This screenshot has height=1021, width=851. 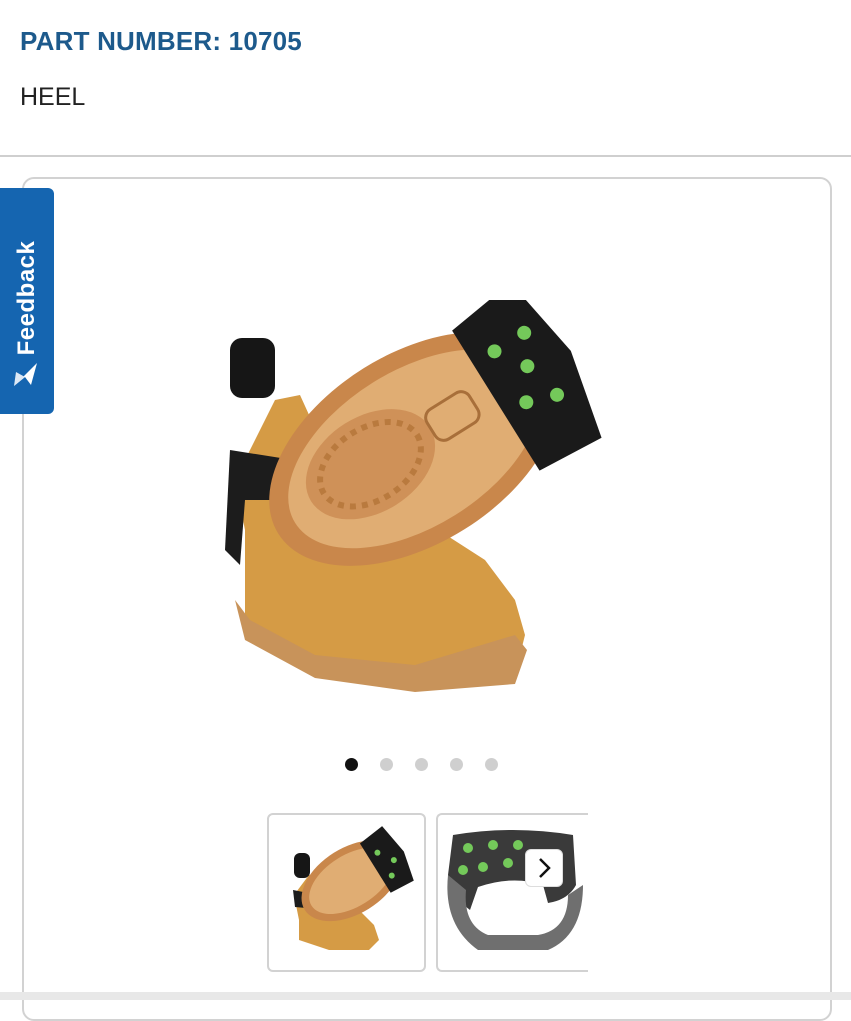 What do you see at coordinates (425, 156) in the screenshot?
I see `divider` at bounding box center [425, 156].